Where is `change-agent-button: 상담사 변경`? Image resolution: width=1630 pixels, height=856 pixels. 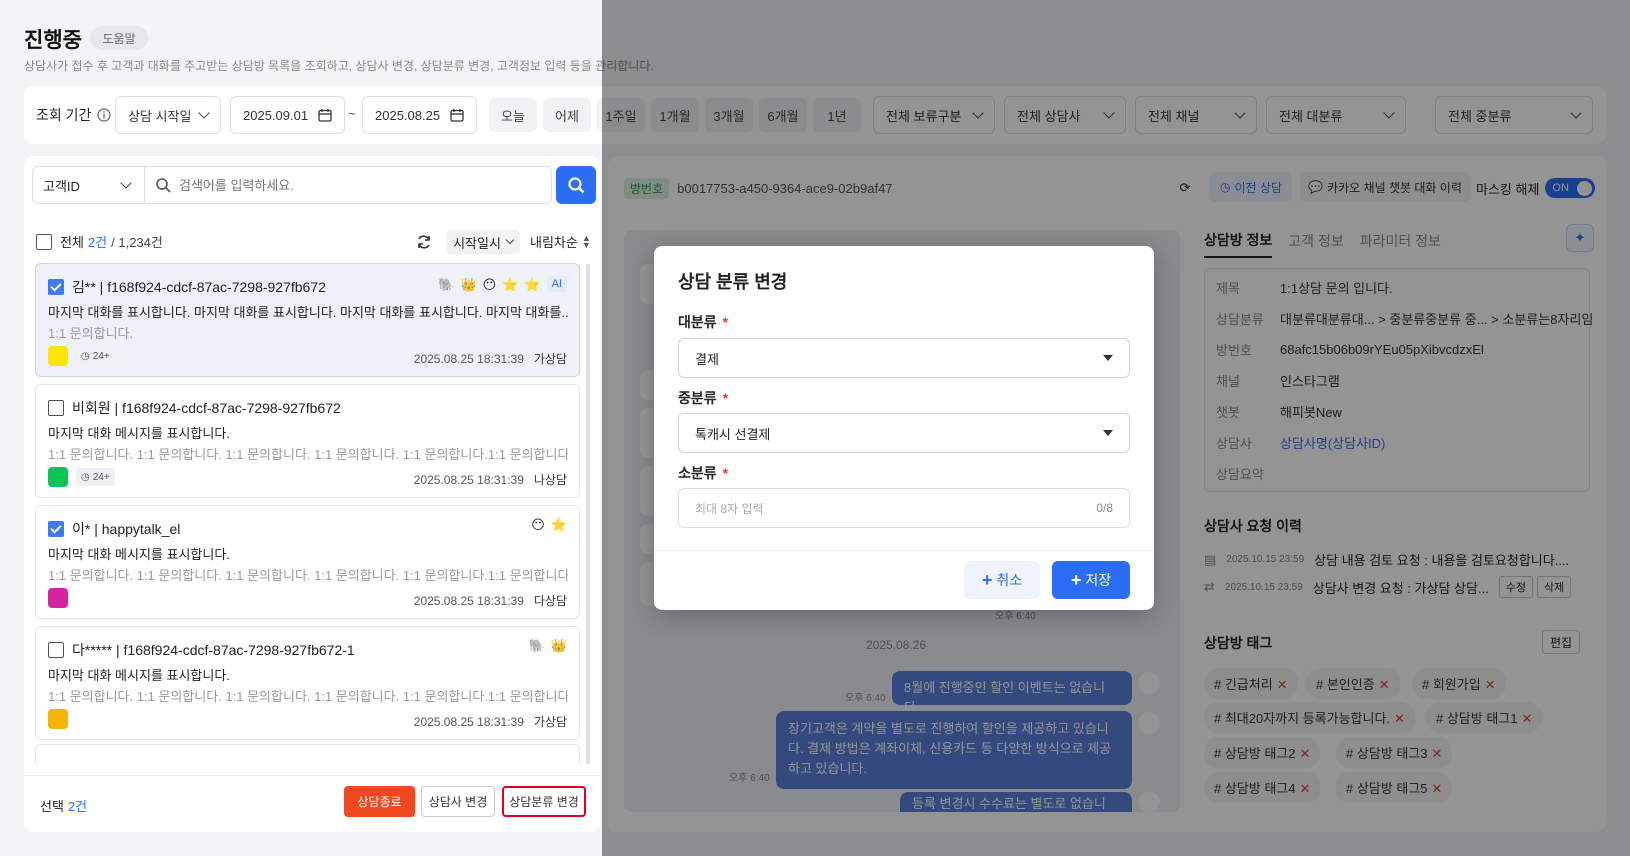
change-agent-button: 상담사 변경 is located at coordinates (458, 801).